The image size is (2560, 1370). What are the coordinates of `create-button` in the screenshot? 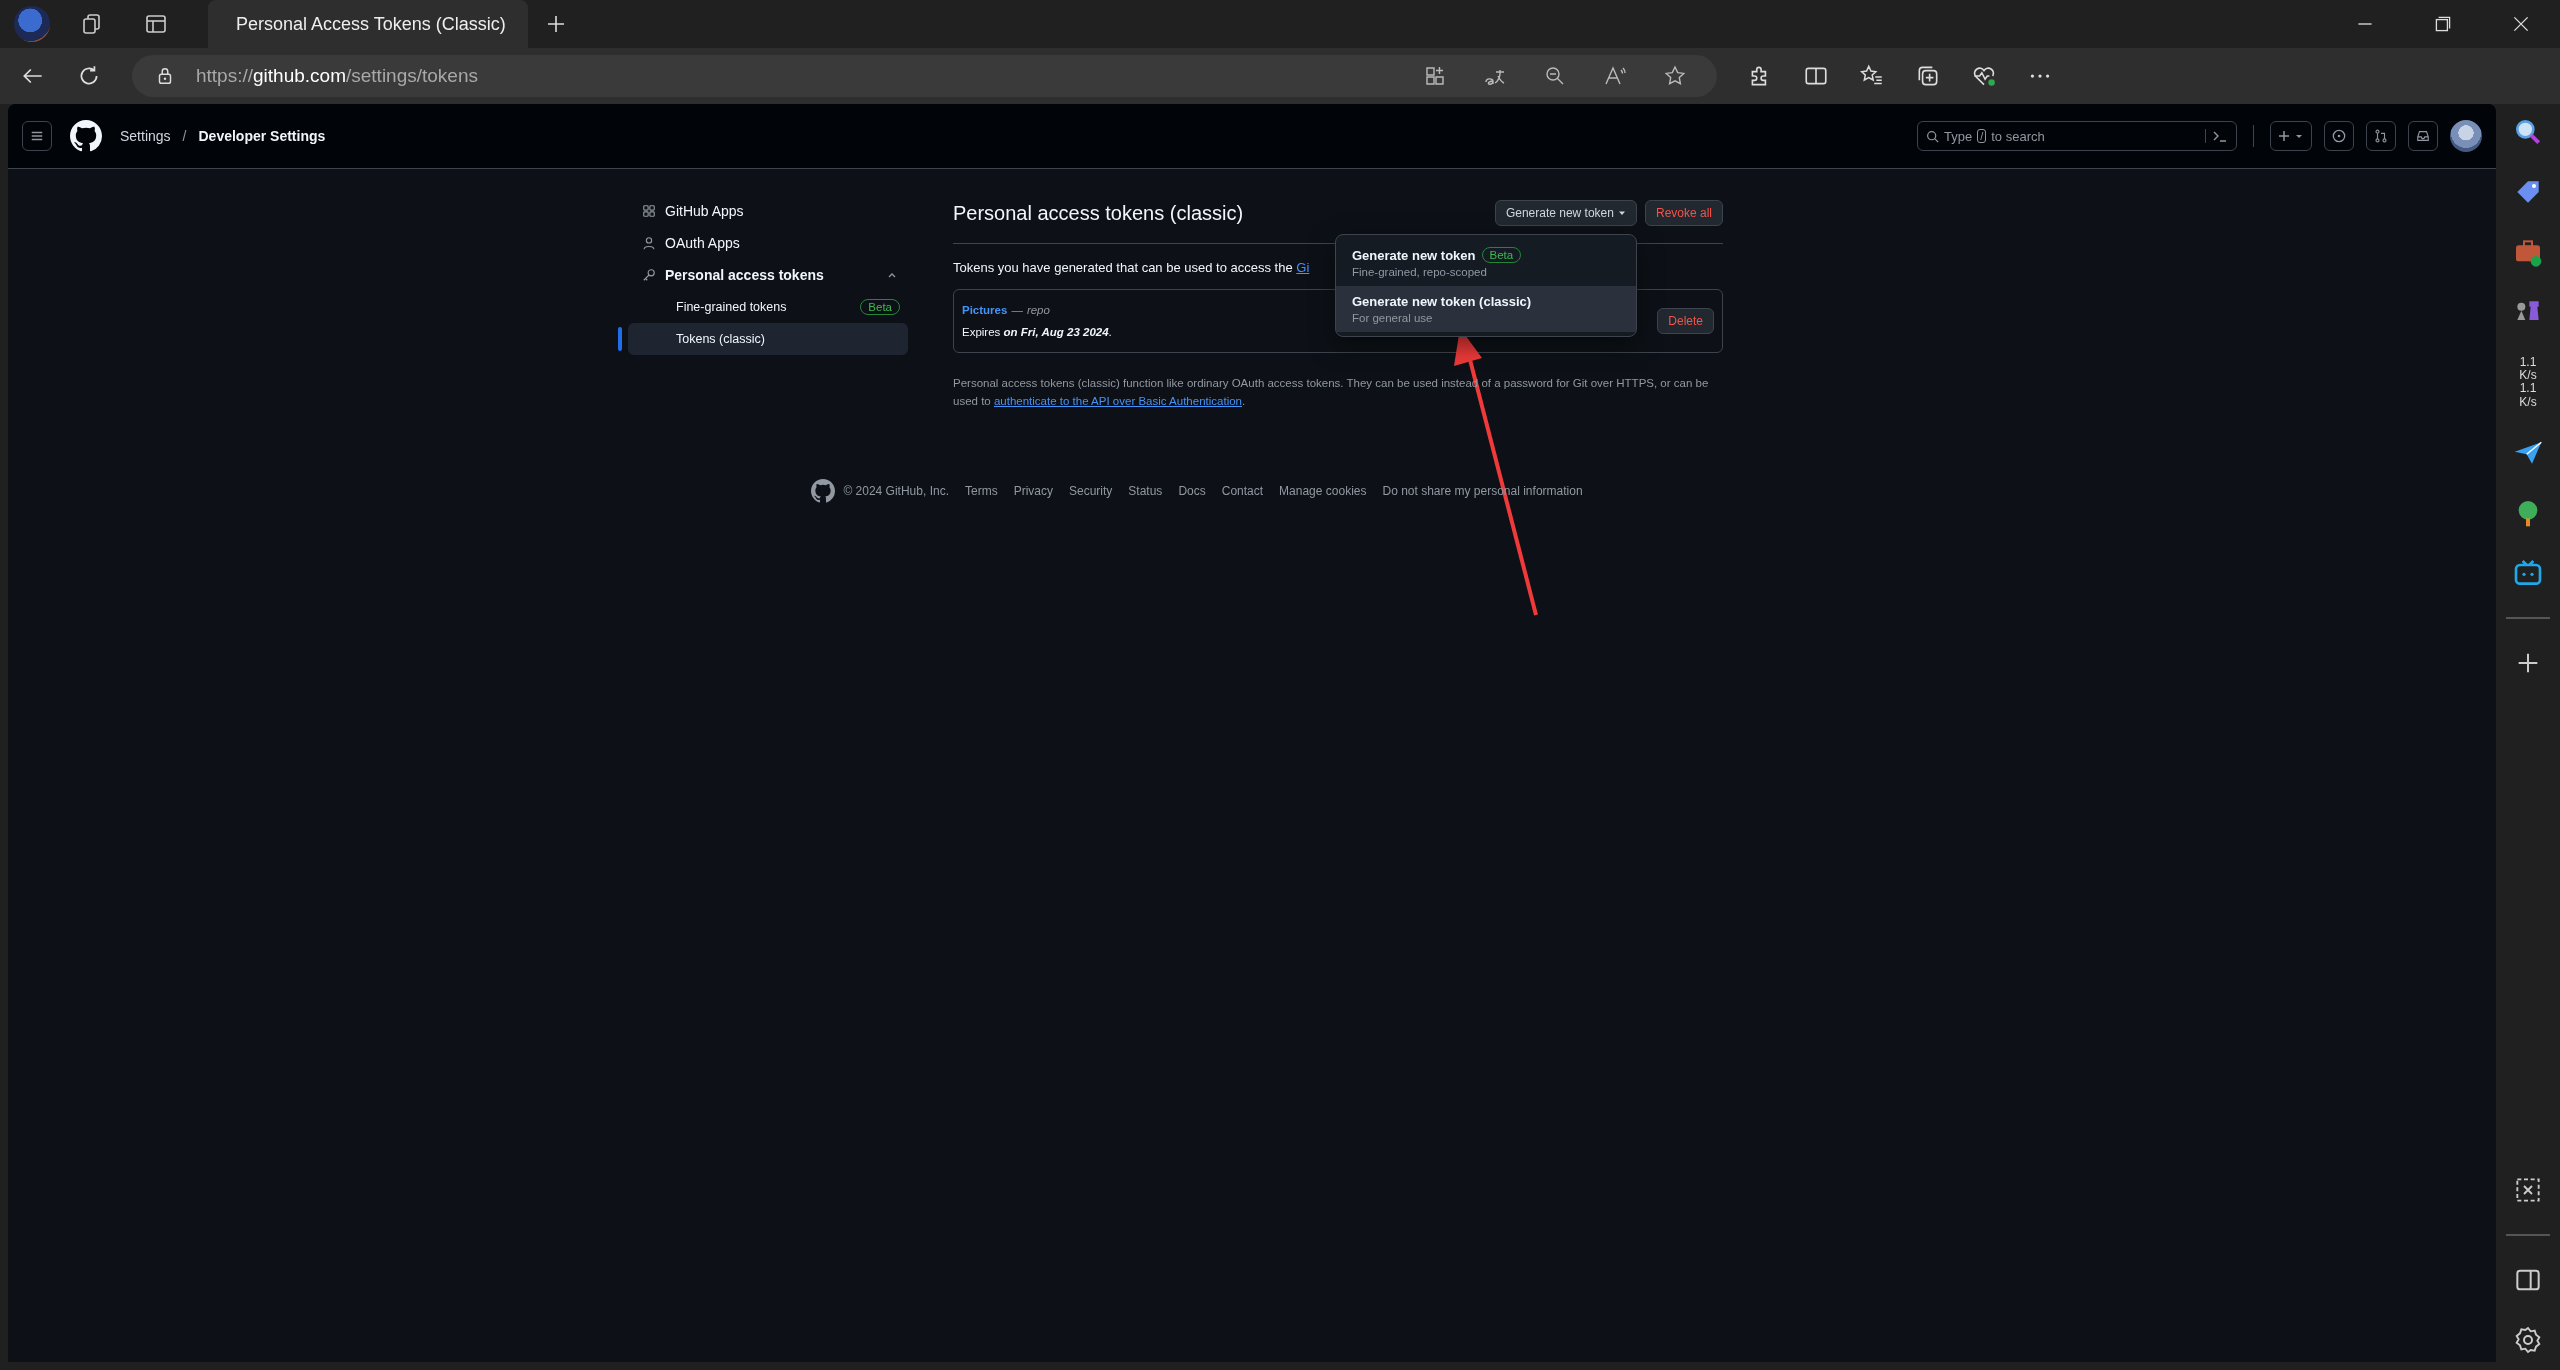 It's located at (2291, 136).